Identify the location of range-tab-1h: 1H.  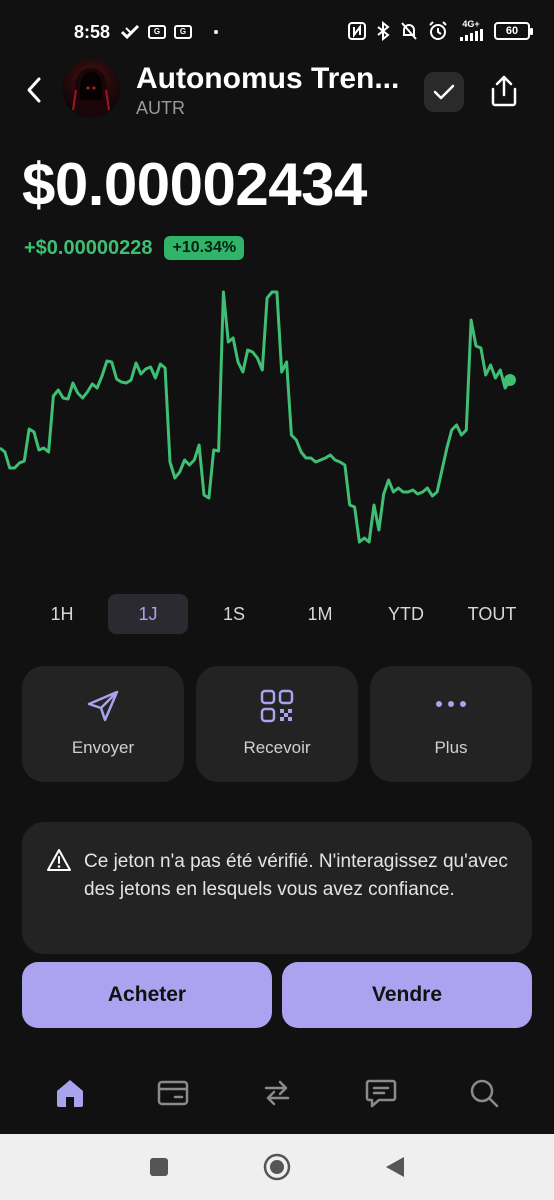
(62, 614).